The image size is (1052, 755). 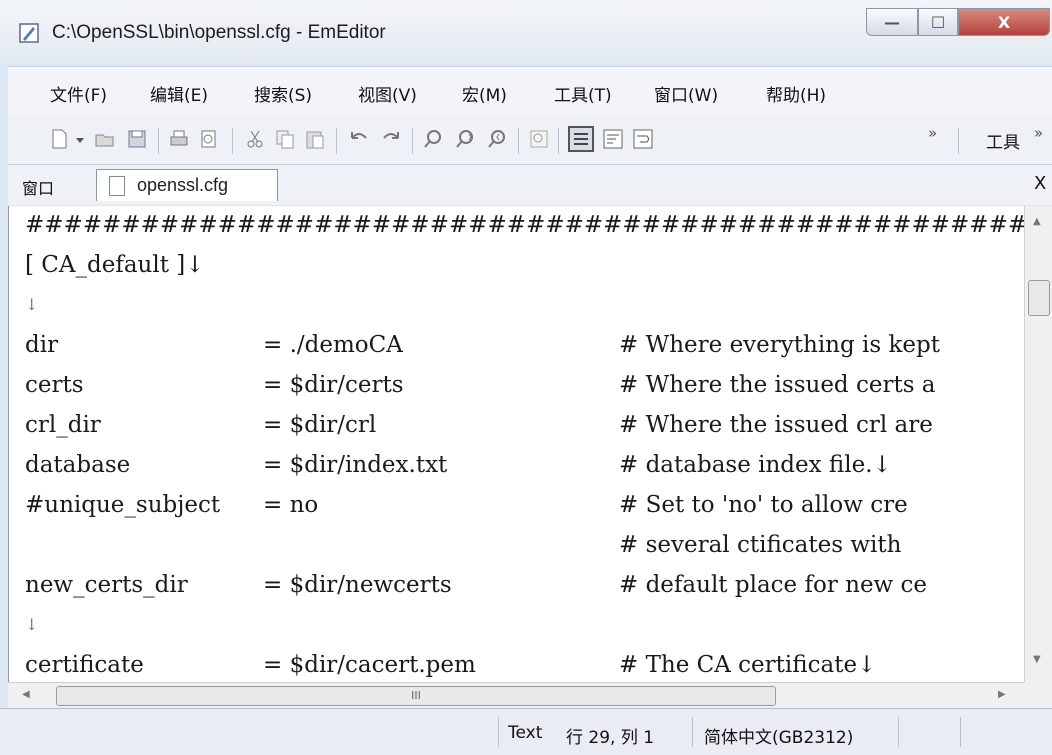 I want to click on status-mode: Text, so click(x=525, y=733).